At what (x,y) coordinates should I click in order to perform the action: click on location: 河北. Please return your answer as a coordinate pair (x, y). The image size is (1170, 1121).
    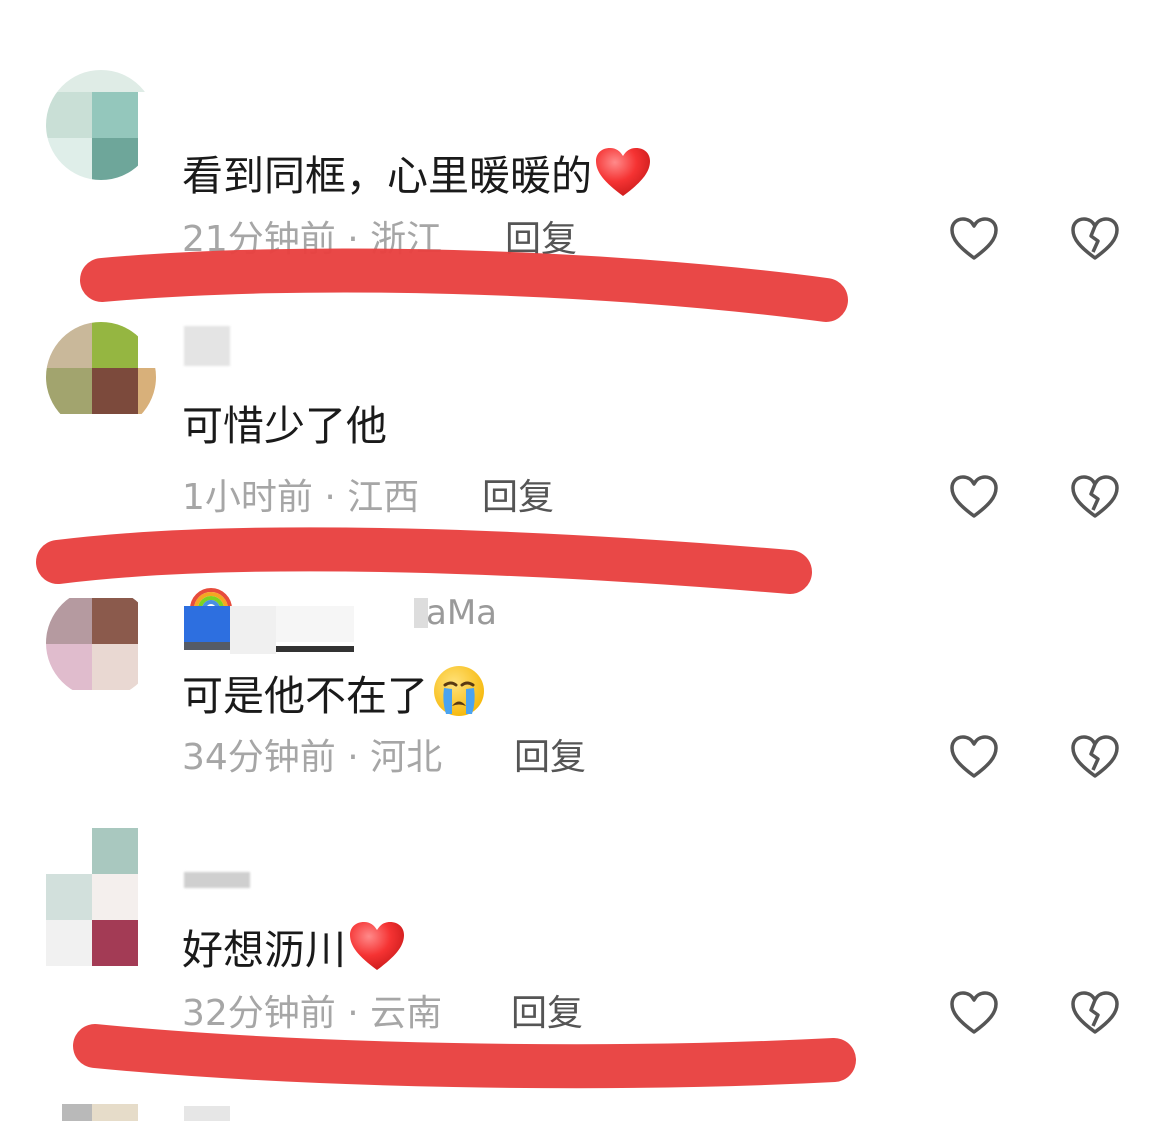
    Looking at the image, I should click on (406, 757).